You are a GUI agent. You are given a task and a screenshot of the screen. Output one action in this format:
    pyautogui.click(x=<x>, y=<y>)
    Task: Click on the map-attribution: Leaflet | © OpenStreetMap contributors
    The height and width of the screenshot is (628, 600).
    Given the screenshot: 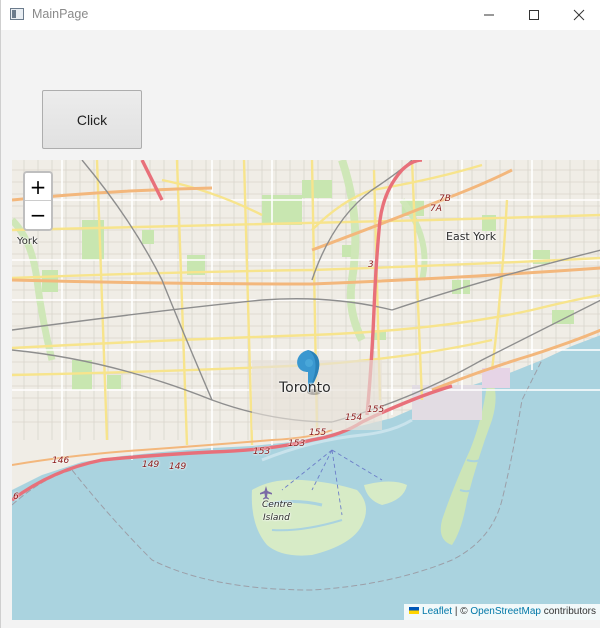 What is the action you would take?
    pyautogui.click(x=502, y=612)
    